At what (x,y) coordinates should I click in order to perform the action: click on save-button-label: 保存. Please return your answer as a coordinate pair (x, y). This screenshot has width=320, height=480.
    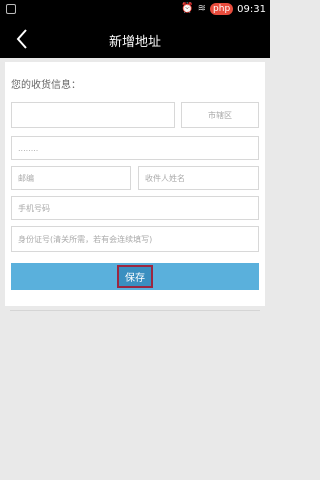
    Looking at the image, I should click on (135, 276).